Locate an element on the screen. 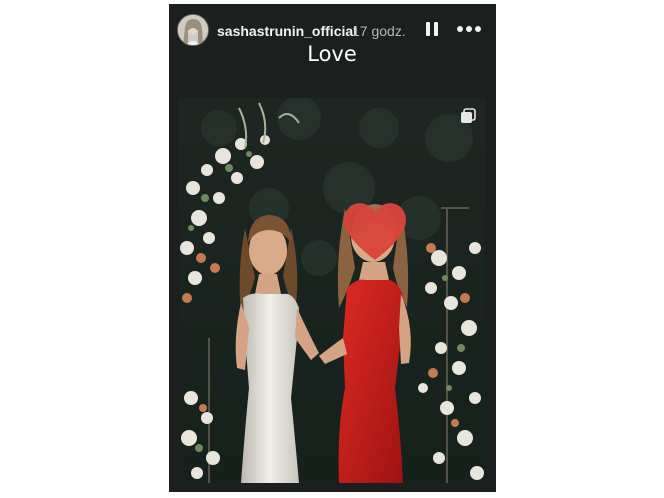 This screenshot has width=664, height=498. stack-icon is located at coordinates (468, 116).